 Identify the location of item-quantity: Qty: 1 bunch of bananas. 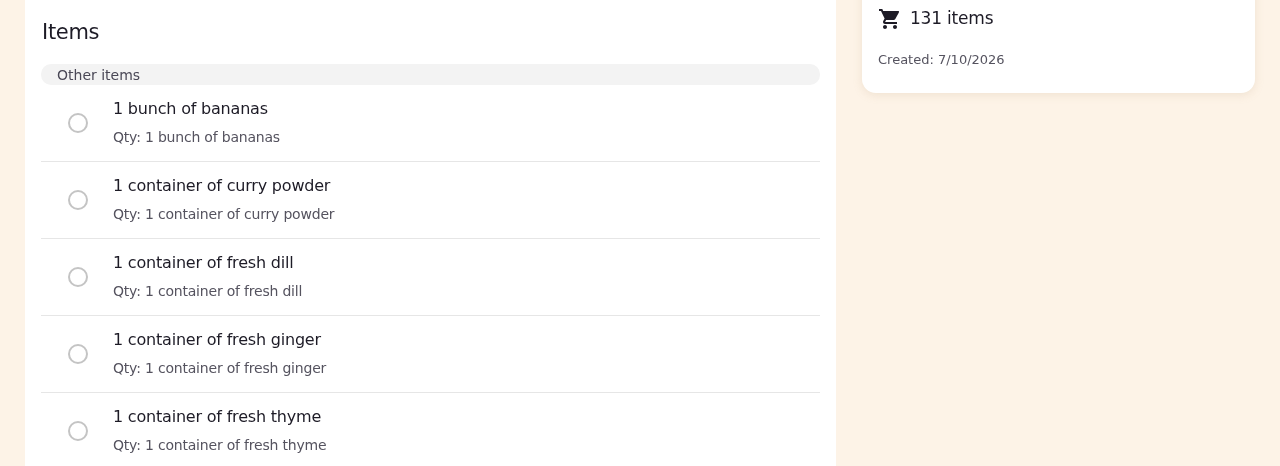
(196, 137).